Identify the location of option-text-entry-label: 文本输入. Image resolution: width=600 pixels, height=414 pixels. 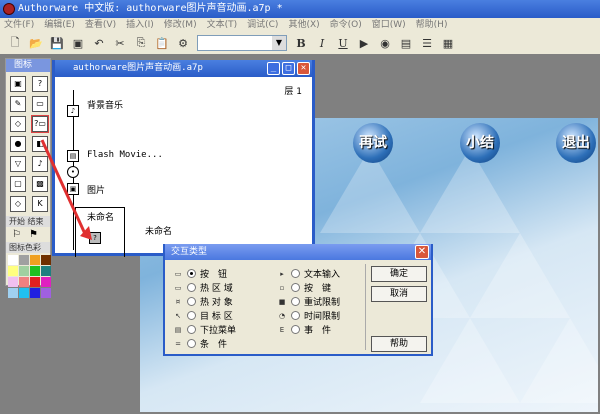
(322, 275).